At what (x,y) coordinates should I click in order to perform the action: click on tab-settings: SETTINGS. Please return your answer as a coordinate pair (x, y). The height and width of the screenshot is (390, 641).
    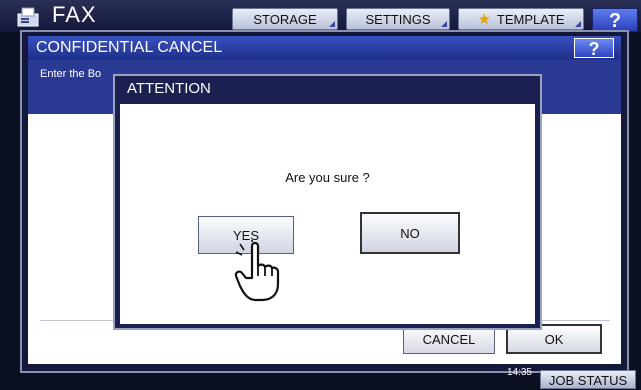
    Looking at the image, I should click on (398, 19).